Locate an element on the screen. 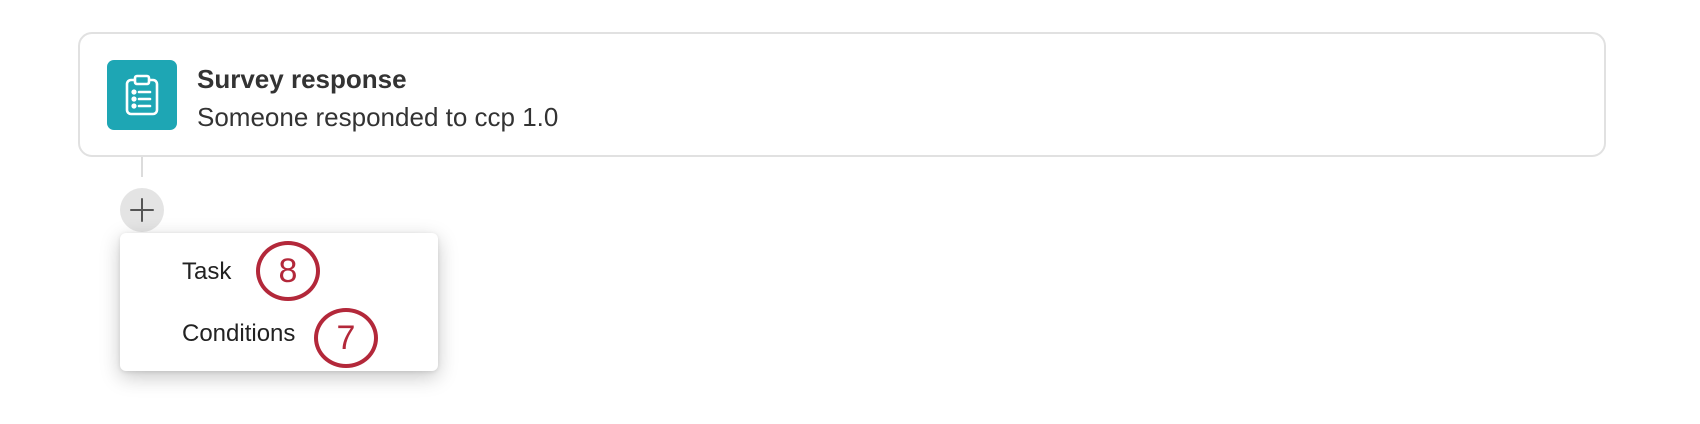  add-step-button is located at coordinates (142, 210).